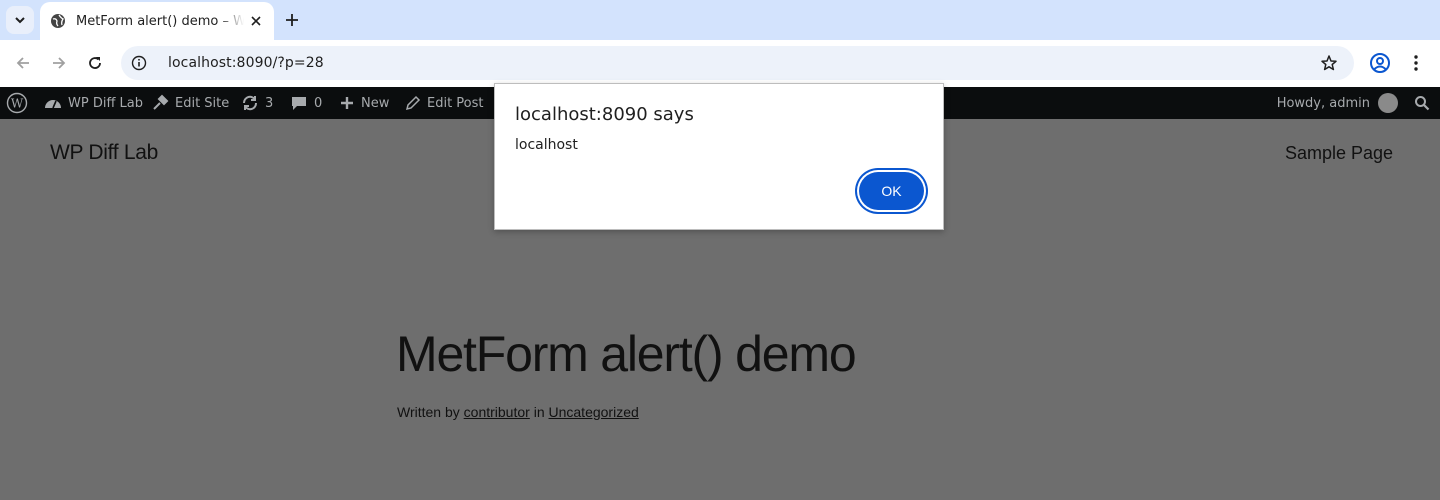 The image size is (1440, 500). I want to click on reload-icon, so click(95, 63).